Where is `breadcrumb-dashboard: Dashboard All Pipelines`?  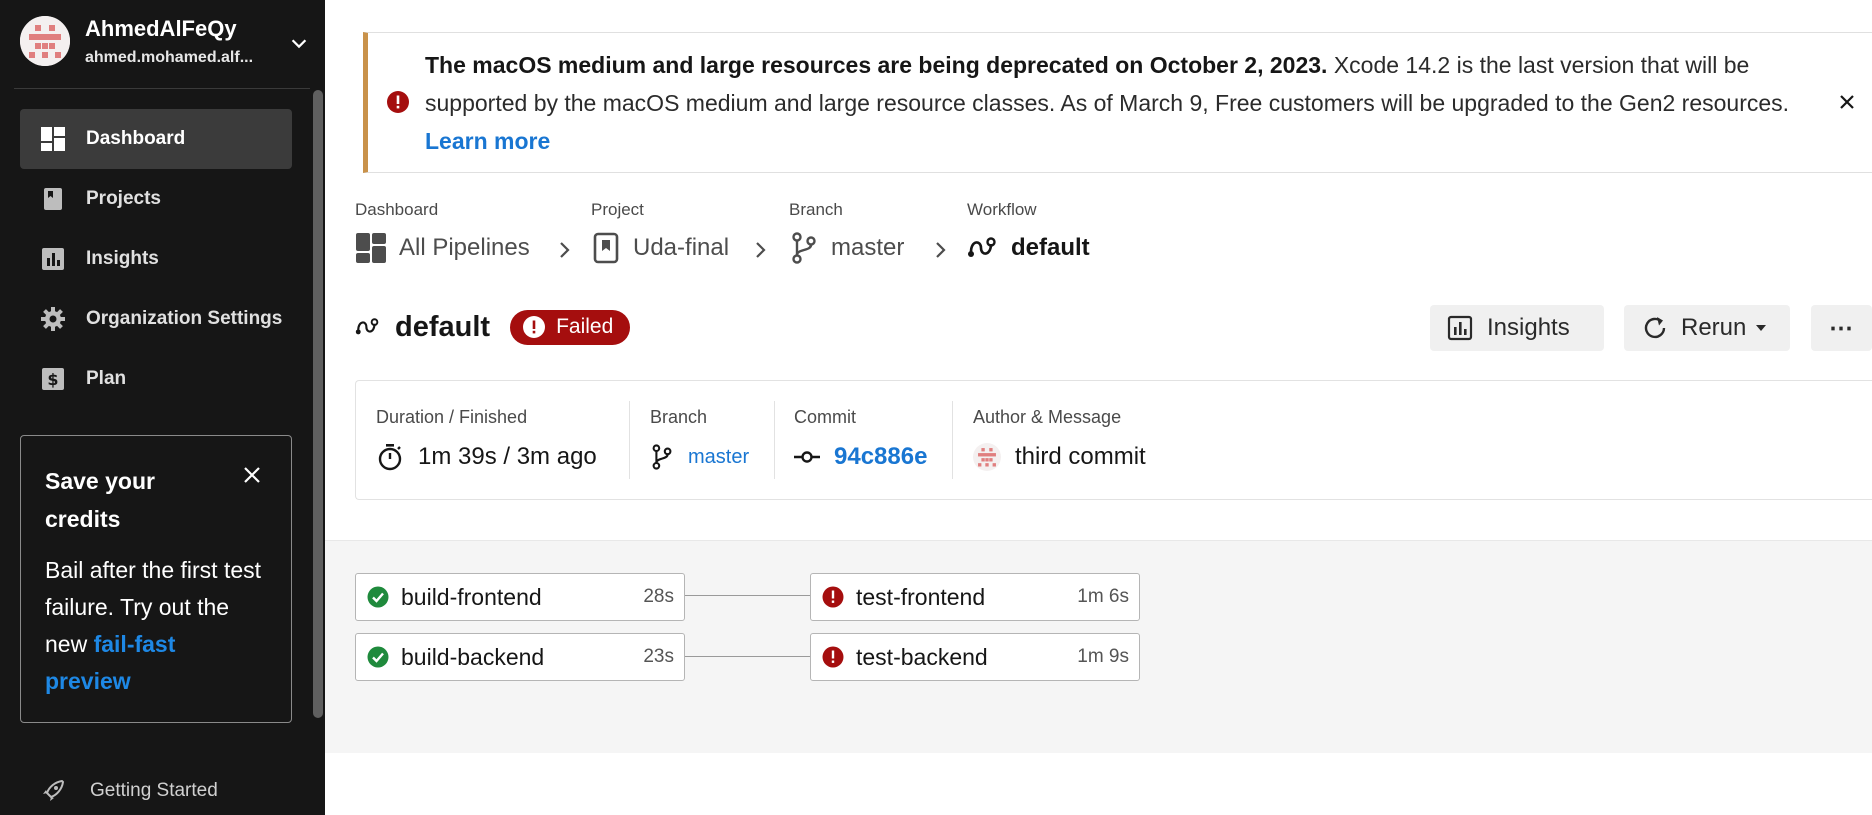
breadcrumb-dashboard: Dashboard All Pipelines is located at coordinates (442, 231).